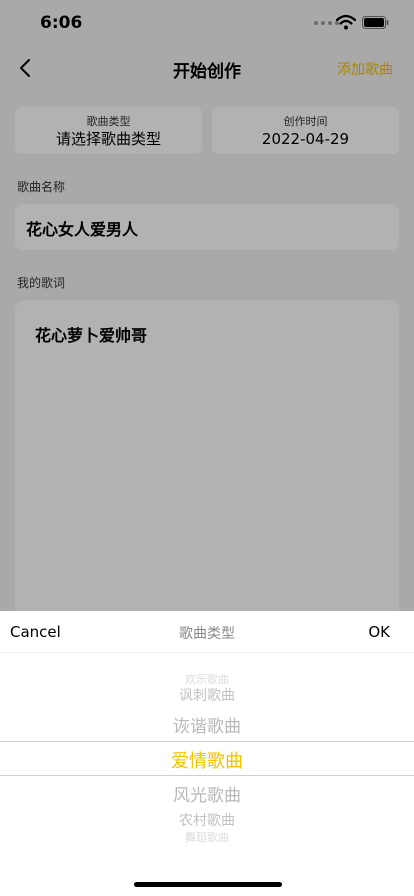  I want to click on picker-option: 诙谐歌曲, so click(207, 724).